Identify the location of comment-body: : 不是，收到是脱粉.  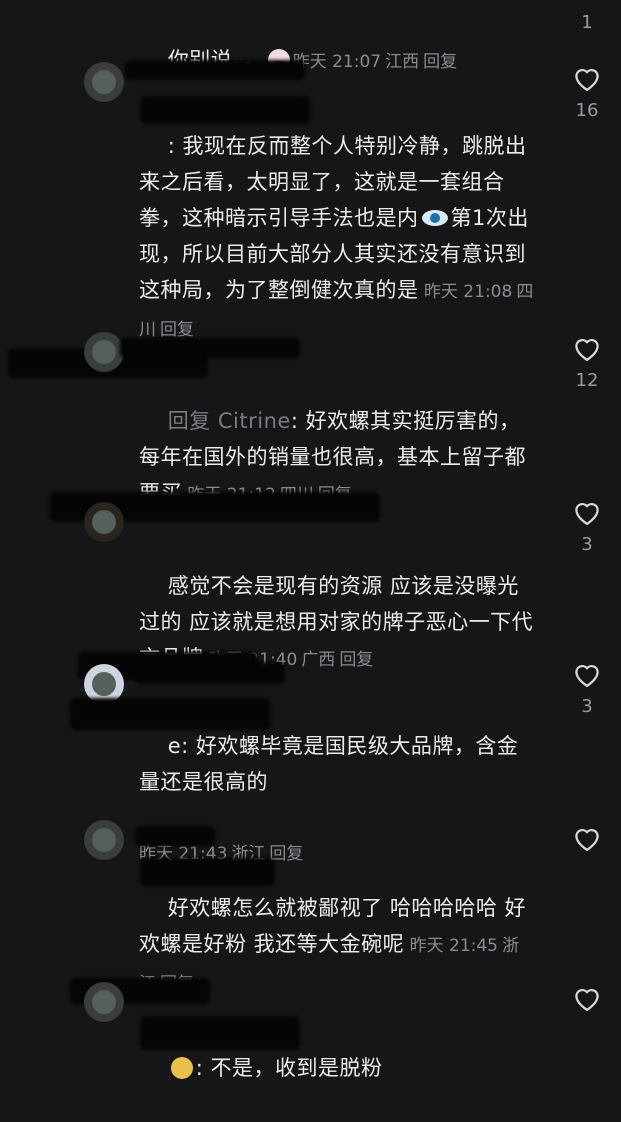
(289, 1068).